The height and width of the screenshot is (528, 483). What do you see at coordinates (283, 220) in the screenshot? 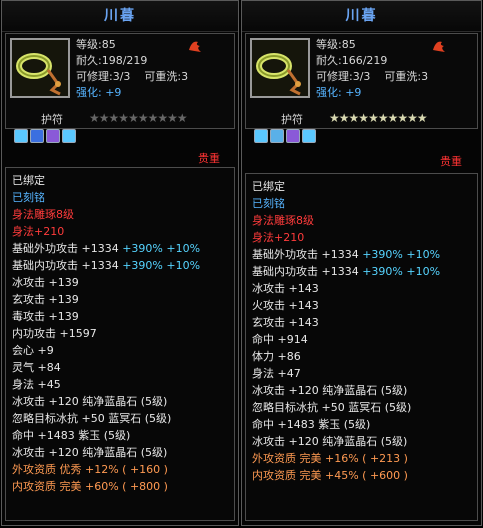
I see `attribute-text: 身法雕琢8级` at bounding box center [283, 220].